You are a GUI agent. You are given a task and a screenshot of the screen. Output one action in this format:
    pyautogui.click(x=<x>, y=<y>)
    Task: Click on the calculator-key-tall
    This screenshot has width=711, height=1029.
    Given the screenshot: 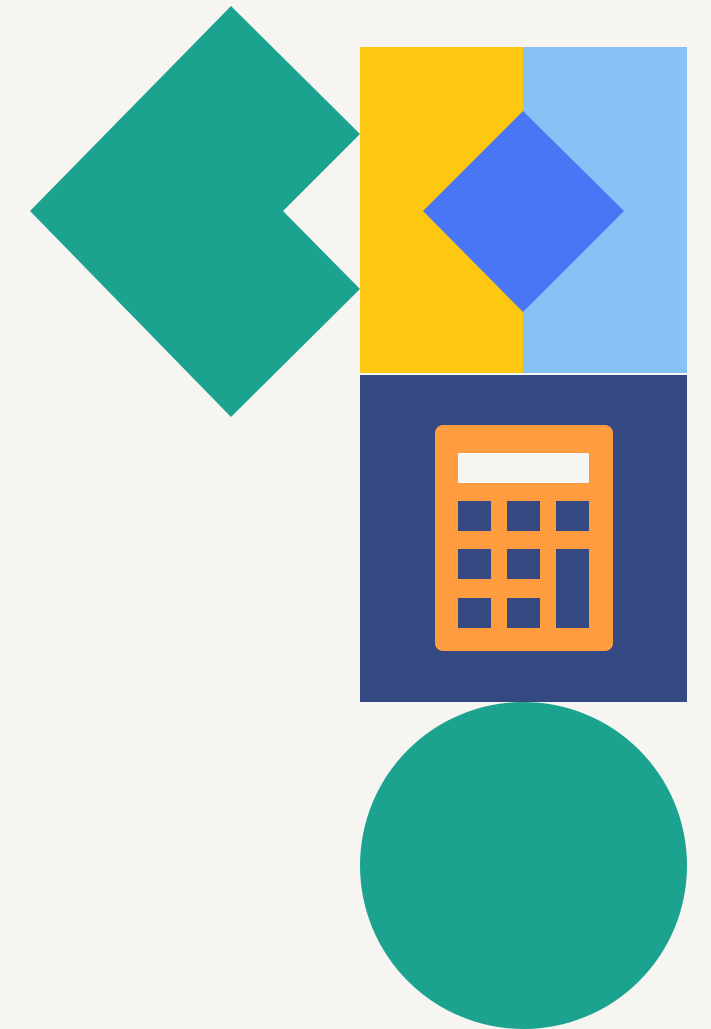 What is the action you would take?
    pyautogui.click(x=572, y=588)
    